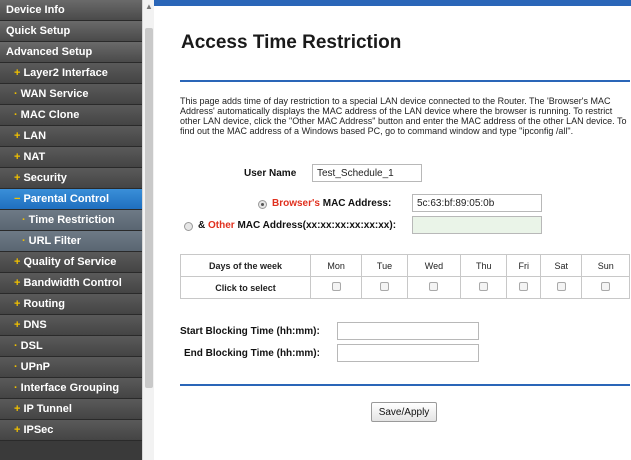 This screenshot has width=631, height=460. What do you see at coordinates (149, 208) in the screenshot?
I see `scroll-thumb` at bounding box center [149, 208].